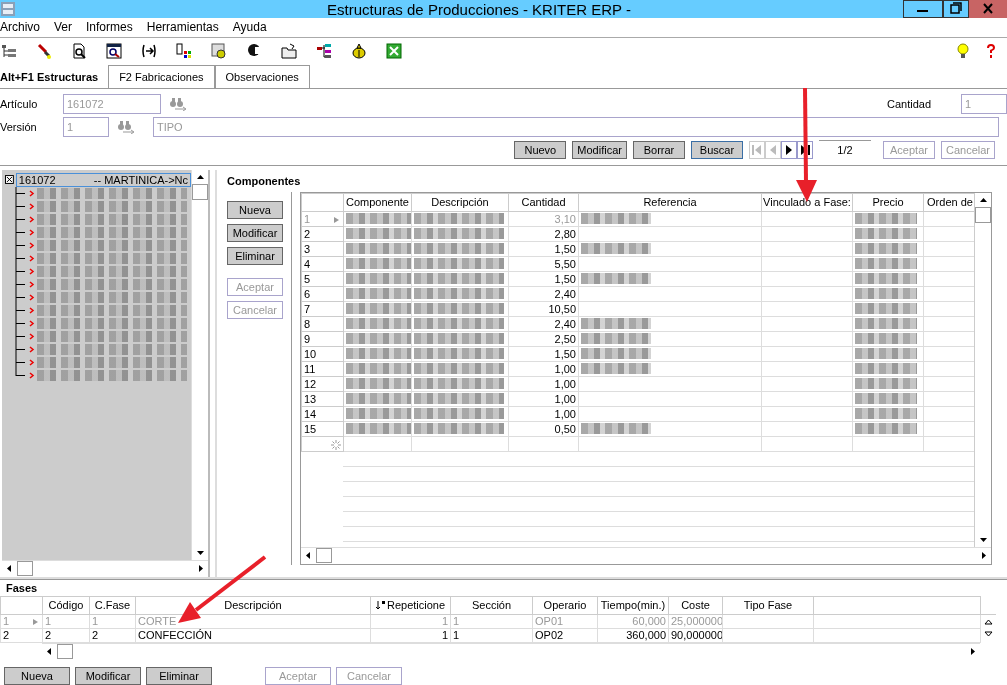  What do you see at coordinates (549, 621) in the screenshot?
I see `table-cell: OP01` at bounding box center [549, 621].